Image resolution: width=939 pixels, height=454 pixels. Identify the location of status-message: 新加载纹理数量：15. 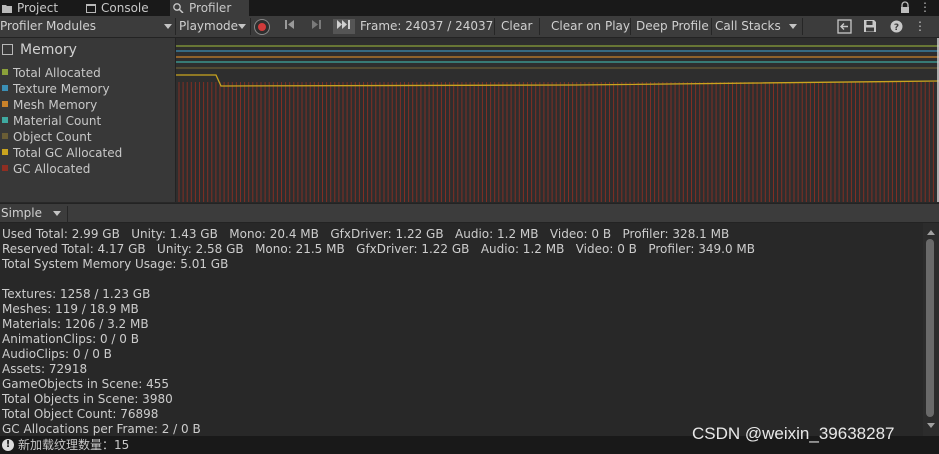
(73, 445).